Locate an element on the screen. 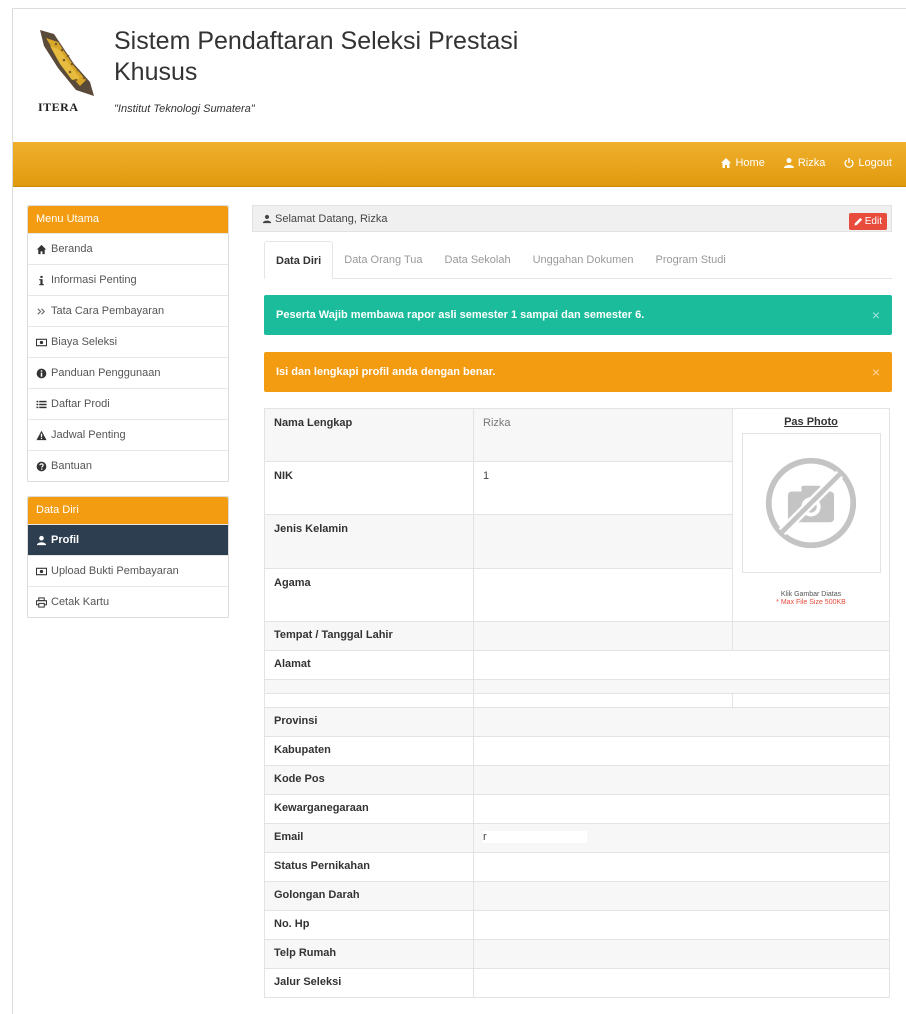  logo-text: ITERA is located at coordinates (58, 107).